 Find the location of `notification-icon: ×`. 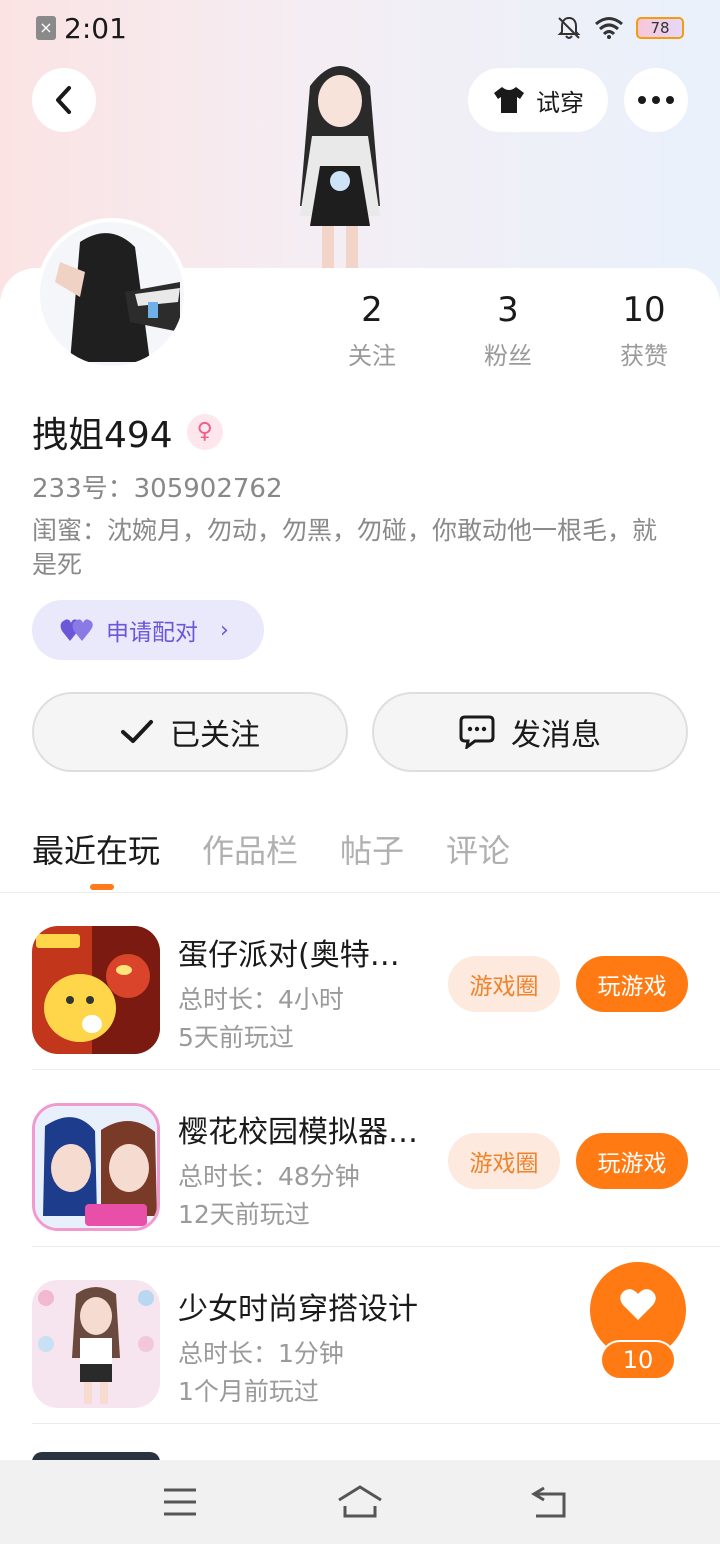

notification-icon: × is located at coordinates (46, 28).